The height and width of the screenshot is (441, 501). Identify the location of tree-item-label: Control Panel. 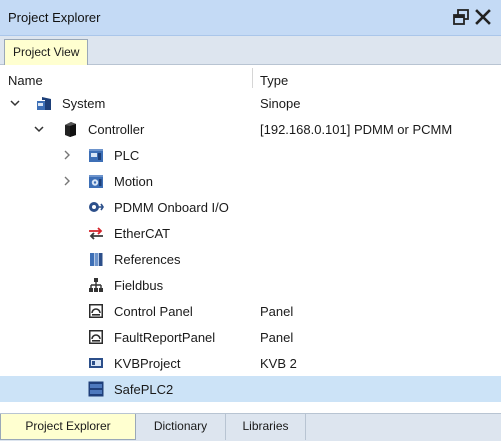
(153, 311).